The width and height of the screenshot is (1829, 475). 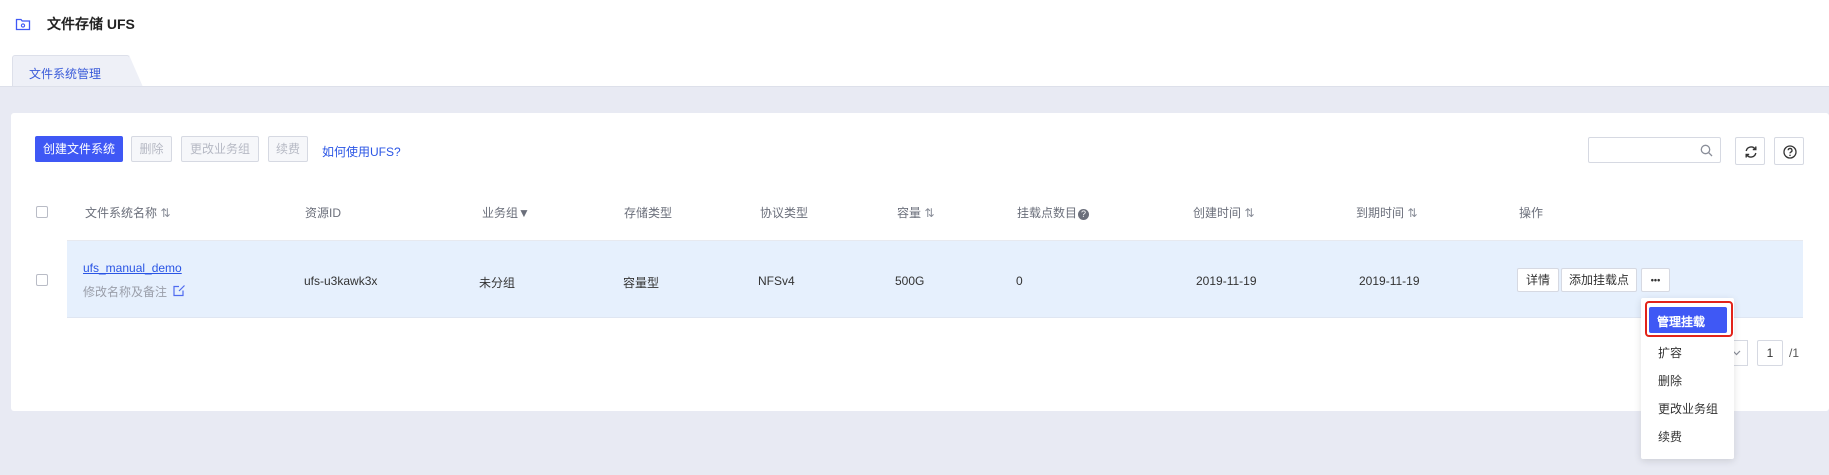 What do you see at coordinates (641, 283) in the screenshot?
I see `storage-type-value: 容量型` at bounding box center [641, 283].